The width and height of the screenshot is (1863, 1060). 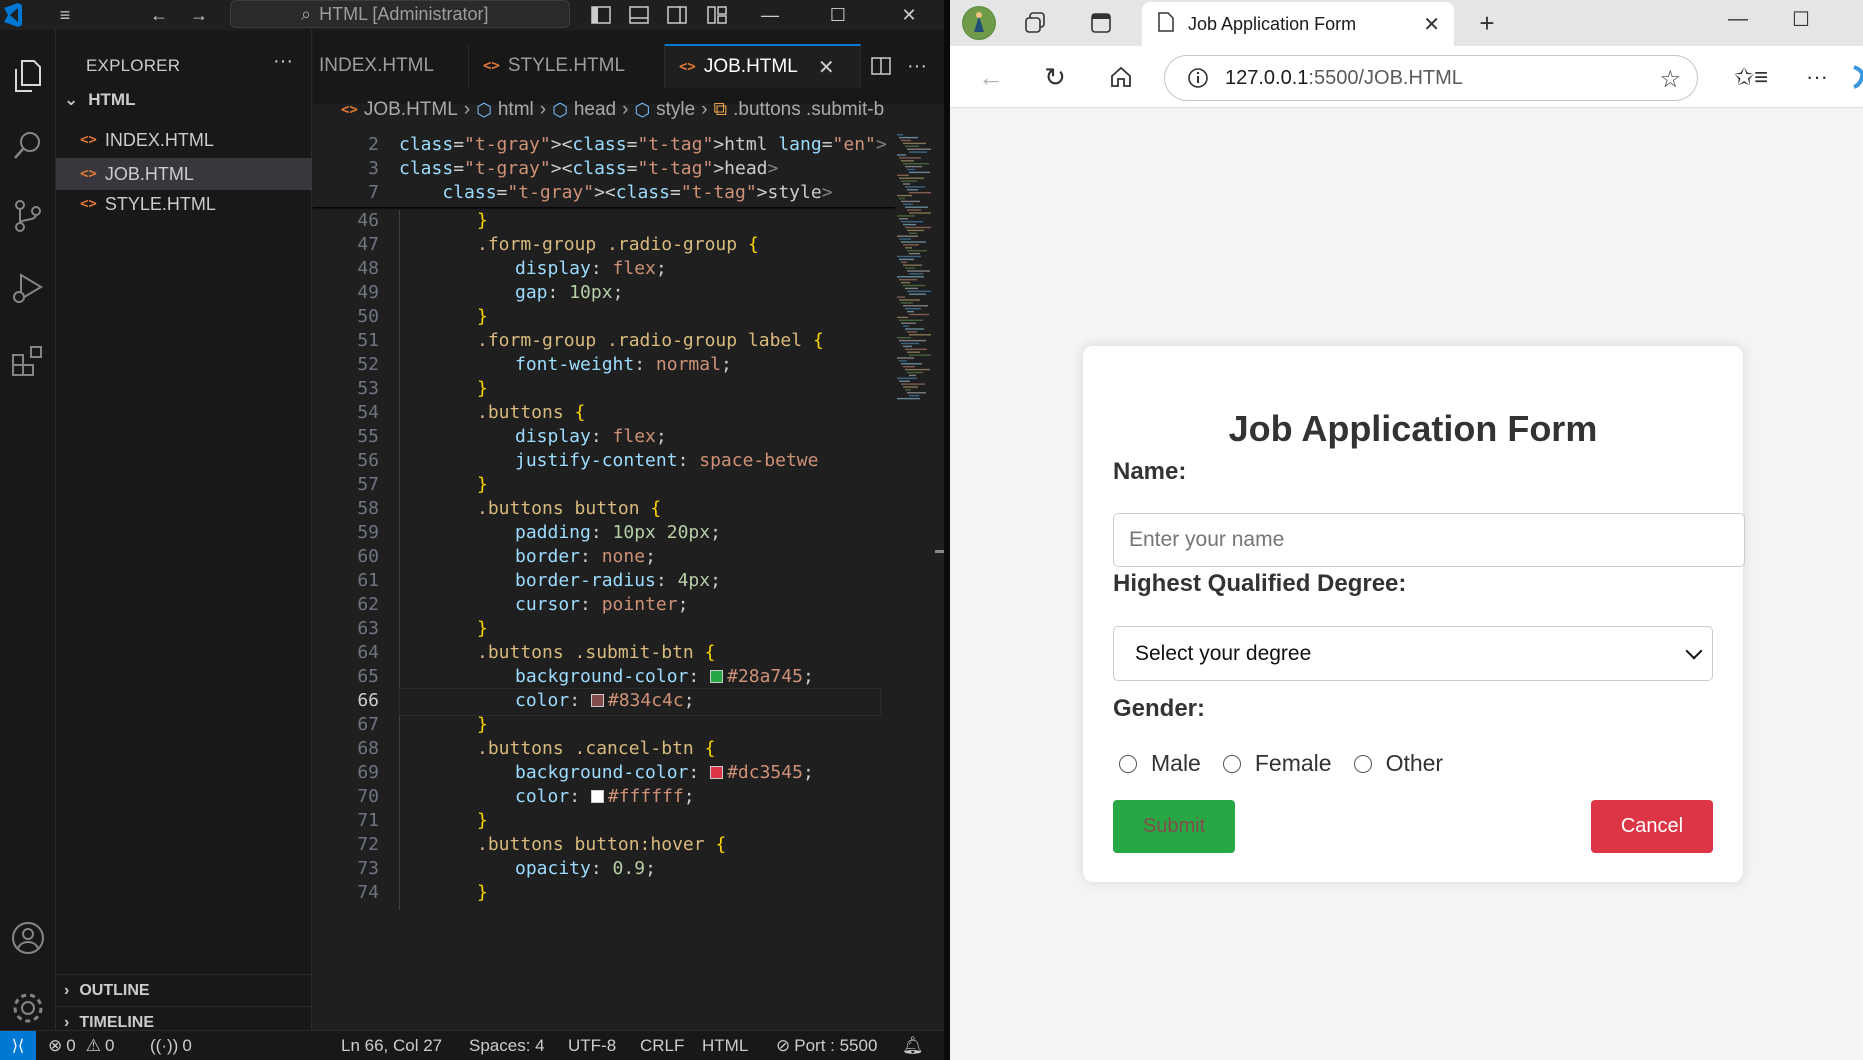 I want to click on tab-index-html: INDEX.HTML, so click(x=391, y=66).